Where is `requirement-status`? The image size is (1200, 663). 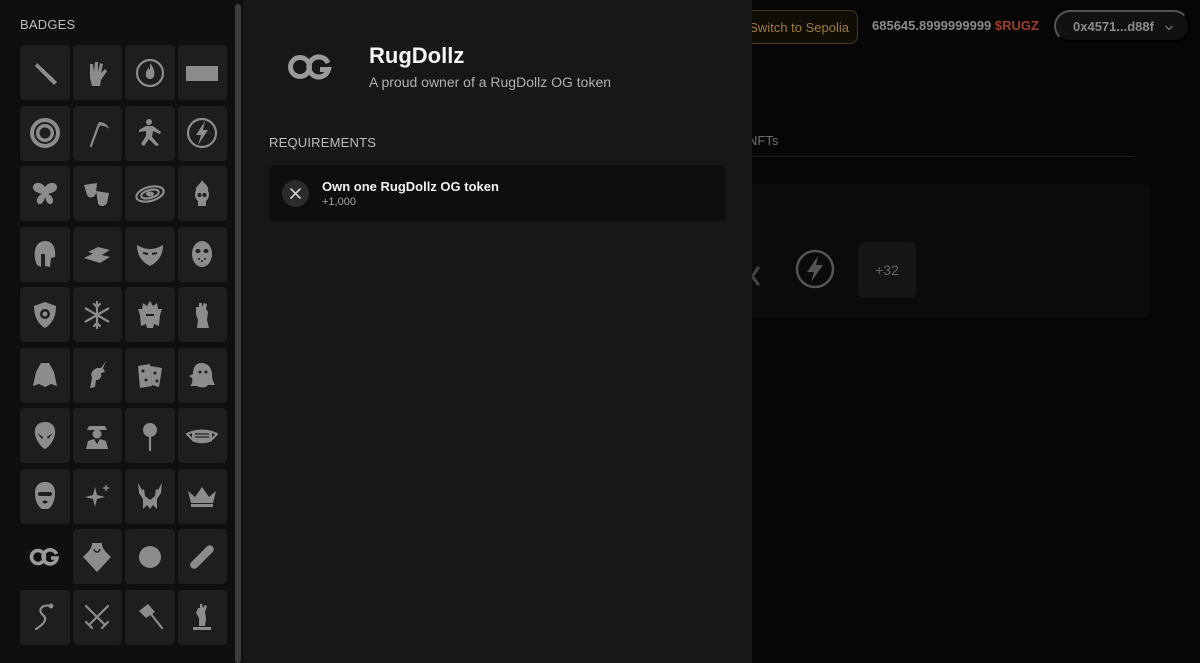
requirement-status is located at coordinates (295, 193).